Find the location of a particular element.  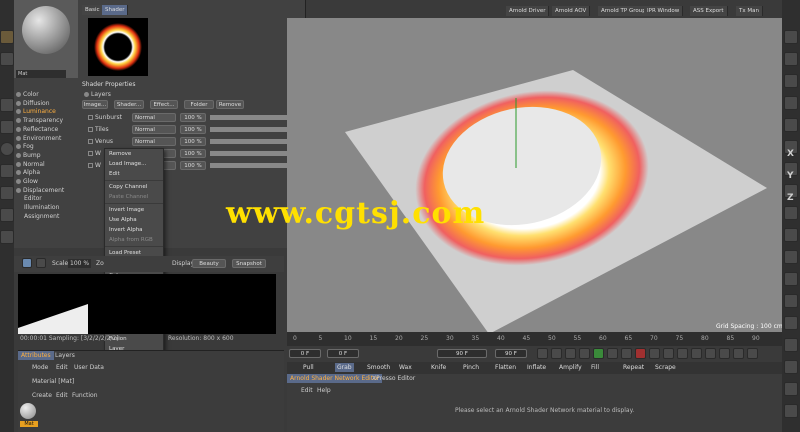

sculpt-tool: Grab is located at coordinates (344, 367).